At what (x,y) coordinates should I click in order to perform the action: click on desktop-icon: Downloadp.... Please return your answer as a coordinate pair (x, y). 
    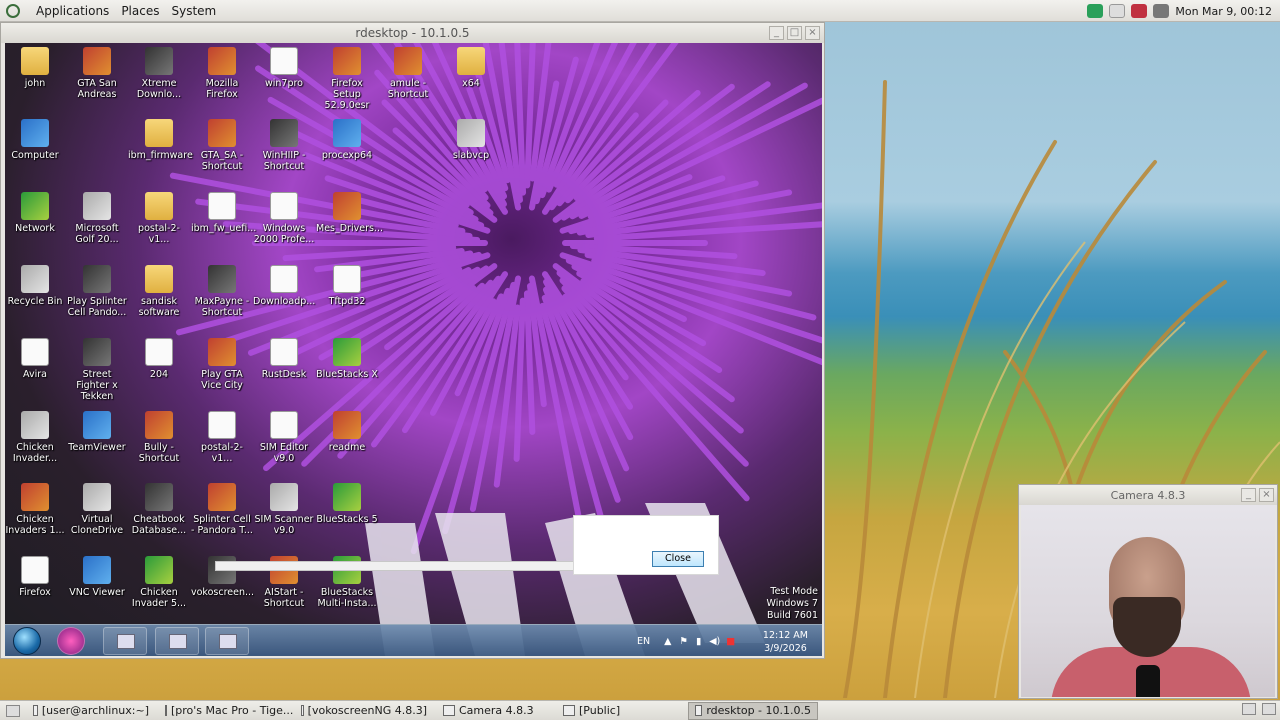
    Looking at the image, I should click on (284, 286).